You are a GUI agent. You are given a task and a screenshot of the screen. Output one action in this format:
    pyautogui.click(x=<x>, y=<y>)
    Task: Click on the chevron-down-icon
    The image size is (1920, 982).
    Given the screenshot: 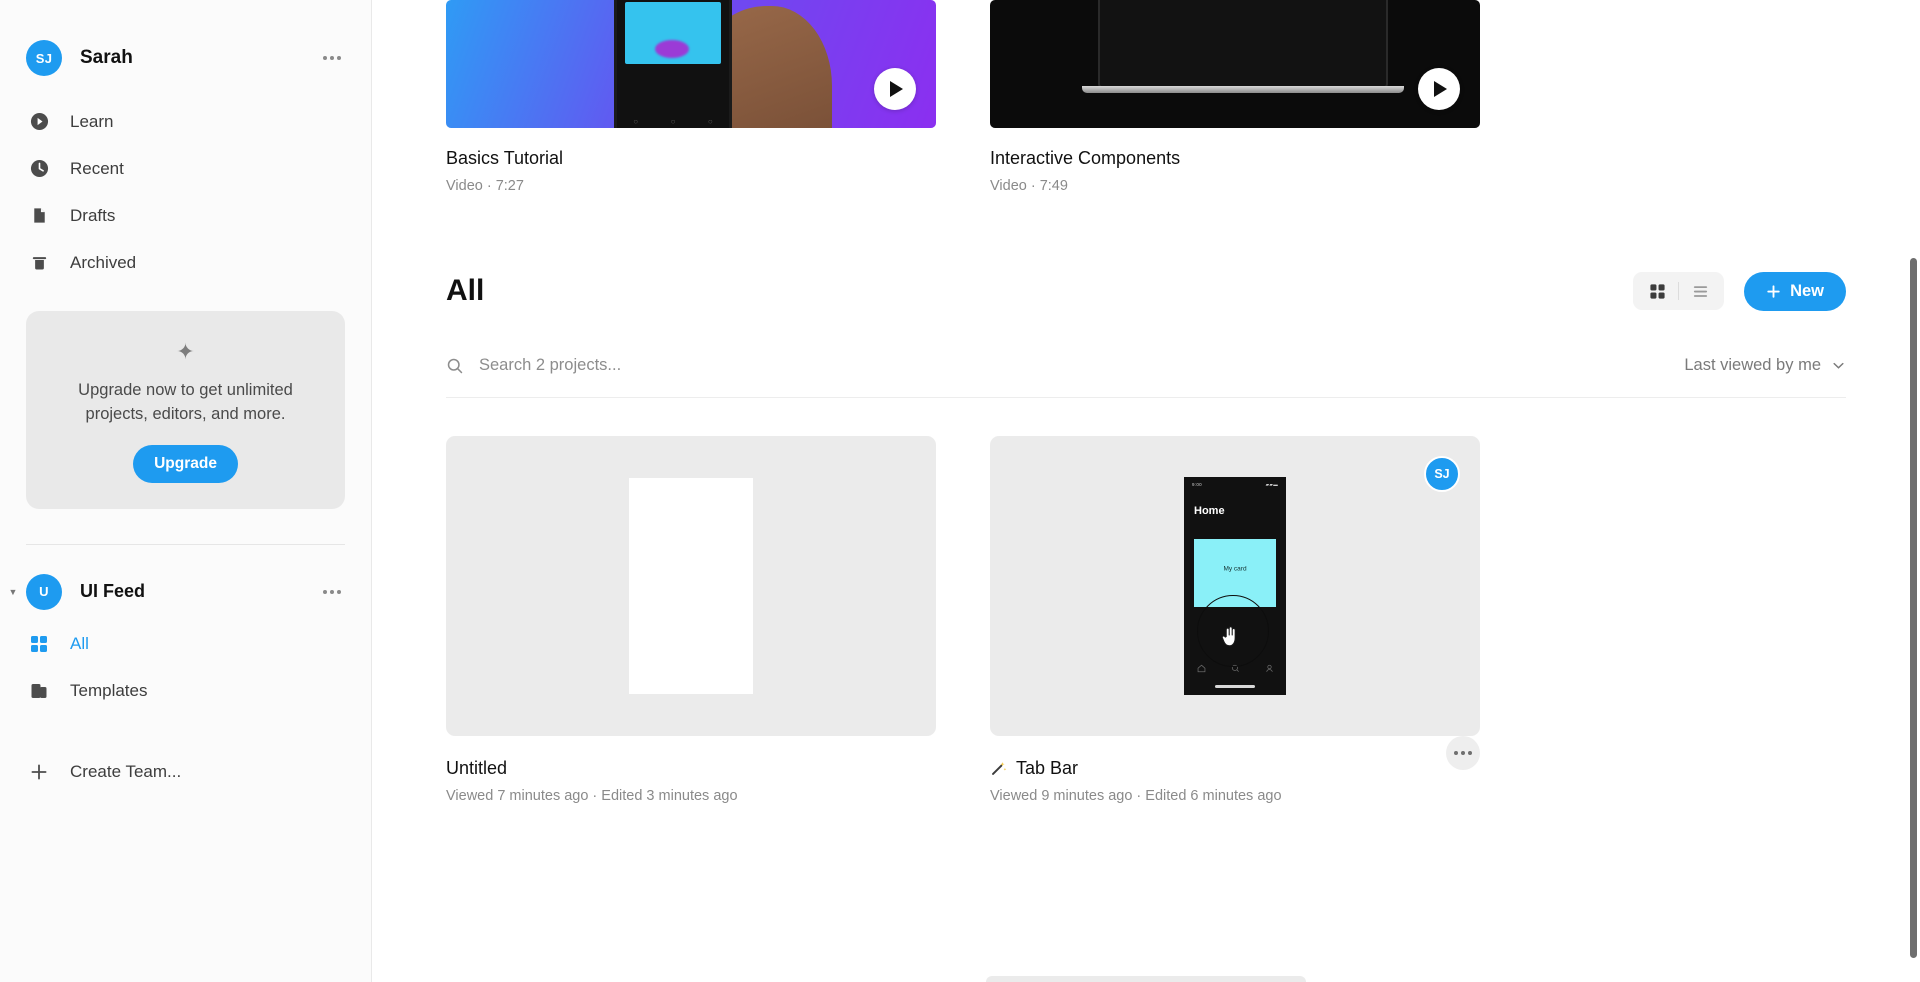 What is the action you would take?
    pyautogui.click(x=1838, y=365)
    